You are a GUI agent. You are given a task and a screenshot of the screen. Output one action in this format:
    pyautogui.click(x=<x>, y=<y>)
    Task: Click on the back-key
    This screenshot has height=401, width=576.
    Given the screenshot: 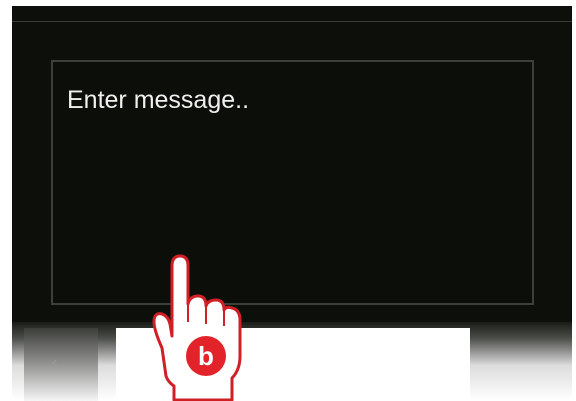 What is the action you would take?
    pyautogui.click(x=61, y=364)
    